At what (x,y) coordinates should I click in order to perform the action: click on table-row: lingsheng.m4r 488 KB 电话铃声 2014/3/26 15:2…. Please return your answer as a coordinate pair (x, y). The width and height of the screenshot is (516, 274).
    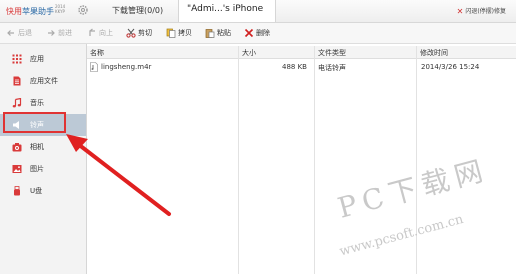
    Looking at the image, I should click on (301, 67).